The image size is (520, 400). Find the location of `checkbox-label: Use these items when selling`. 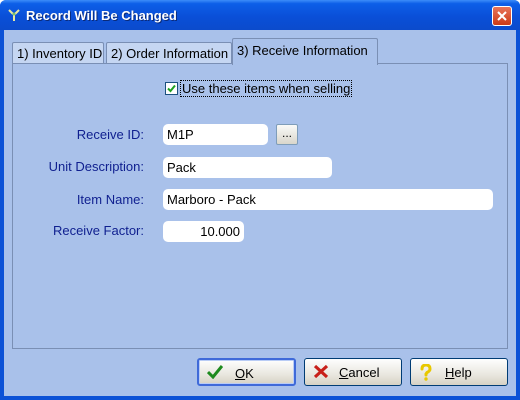

checkbox-label: Use these items when selling is located at coordinates (266, 88).